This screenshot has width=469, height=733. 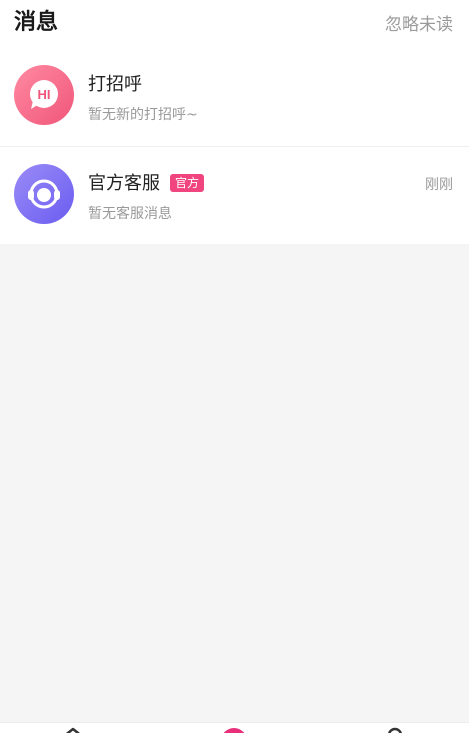 I want to click on page-title: 消息, so click(x=36, y=22).